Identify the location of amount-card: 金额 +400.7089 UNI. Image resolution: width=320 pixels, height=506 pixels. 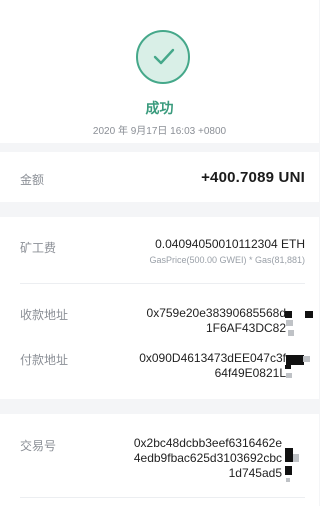
(159, 177).